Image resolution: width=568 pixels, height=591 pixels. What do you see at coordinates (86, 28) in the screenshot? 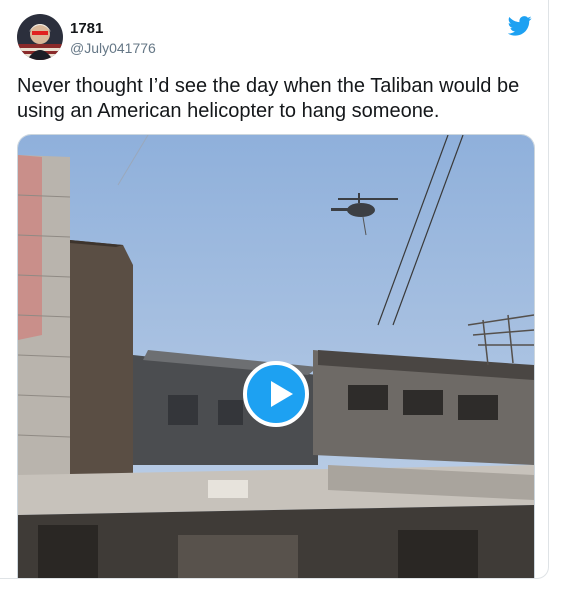
I see `display-name: 1781` at bounding box center [86, 28].